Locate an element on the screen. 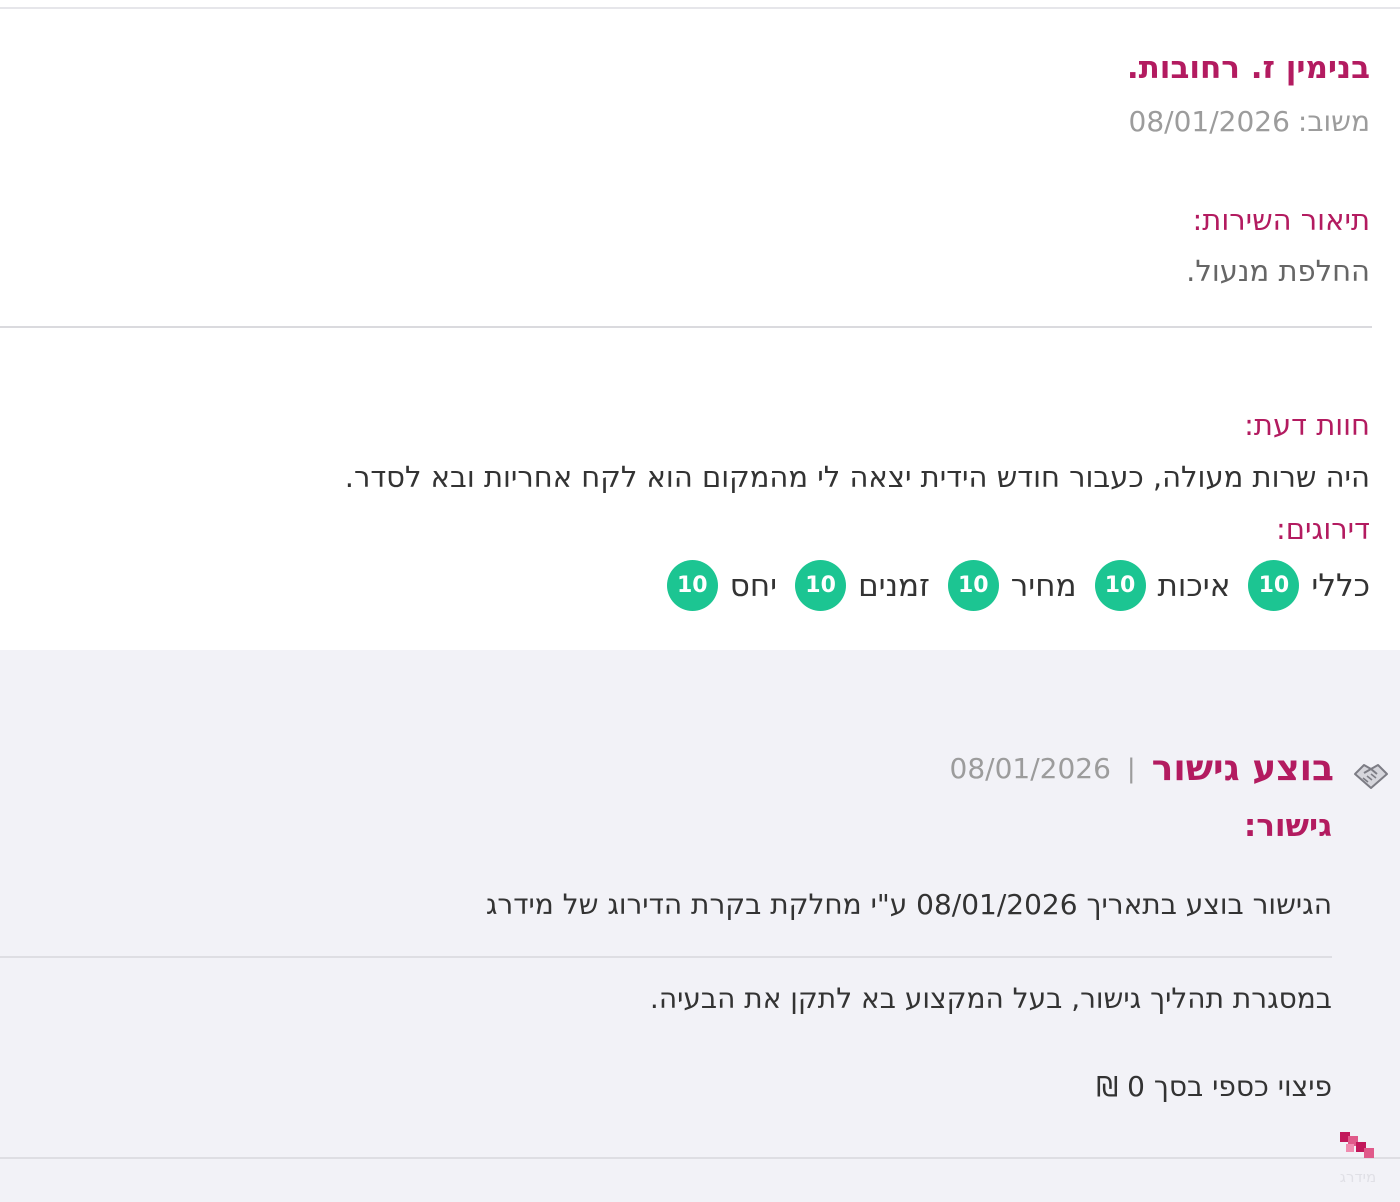  top-divider is located at coordinates (700, 8).